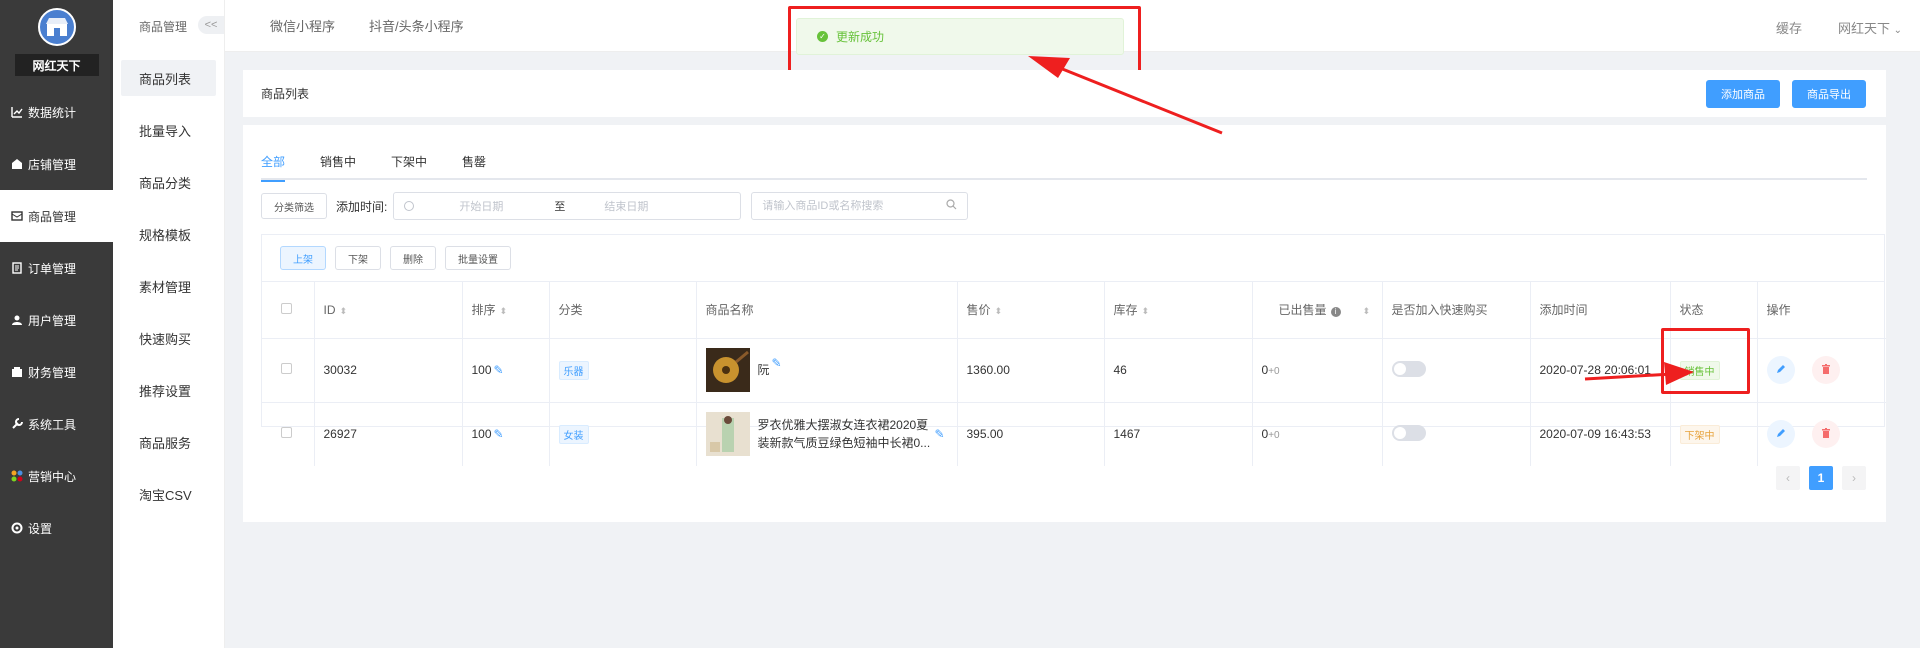  I want to click on search-box, so click(860, 206).